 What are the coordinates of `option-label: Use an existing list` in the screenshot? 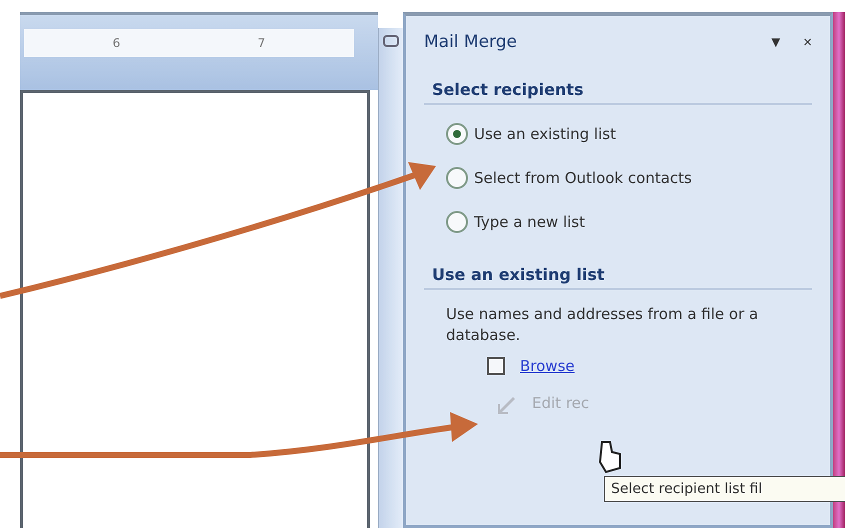 It's located at (545, 134).